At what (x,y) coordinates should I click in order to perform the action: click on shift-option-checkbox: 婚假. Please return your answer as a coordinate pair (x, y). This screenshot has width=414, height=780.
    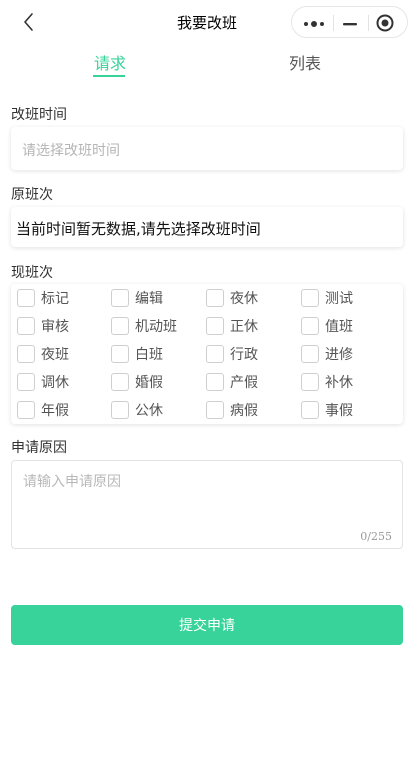
    Looking at the image, I should click on (137, 382).